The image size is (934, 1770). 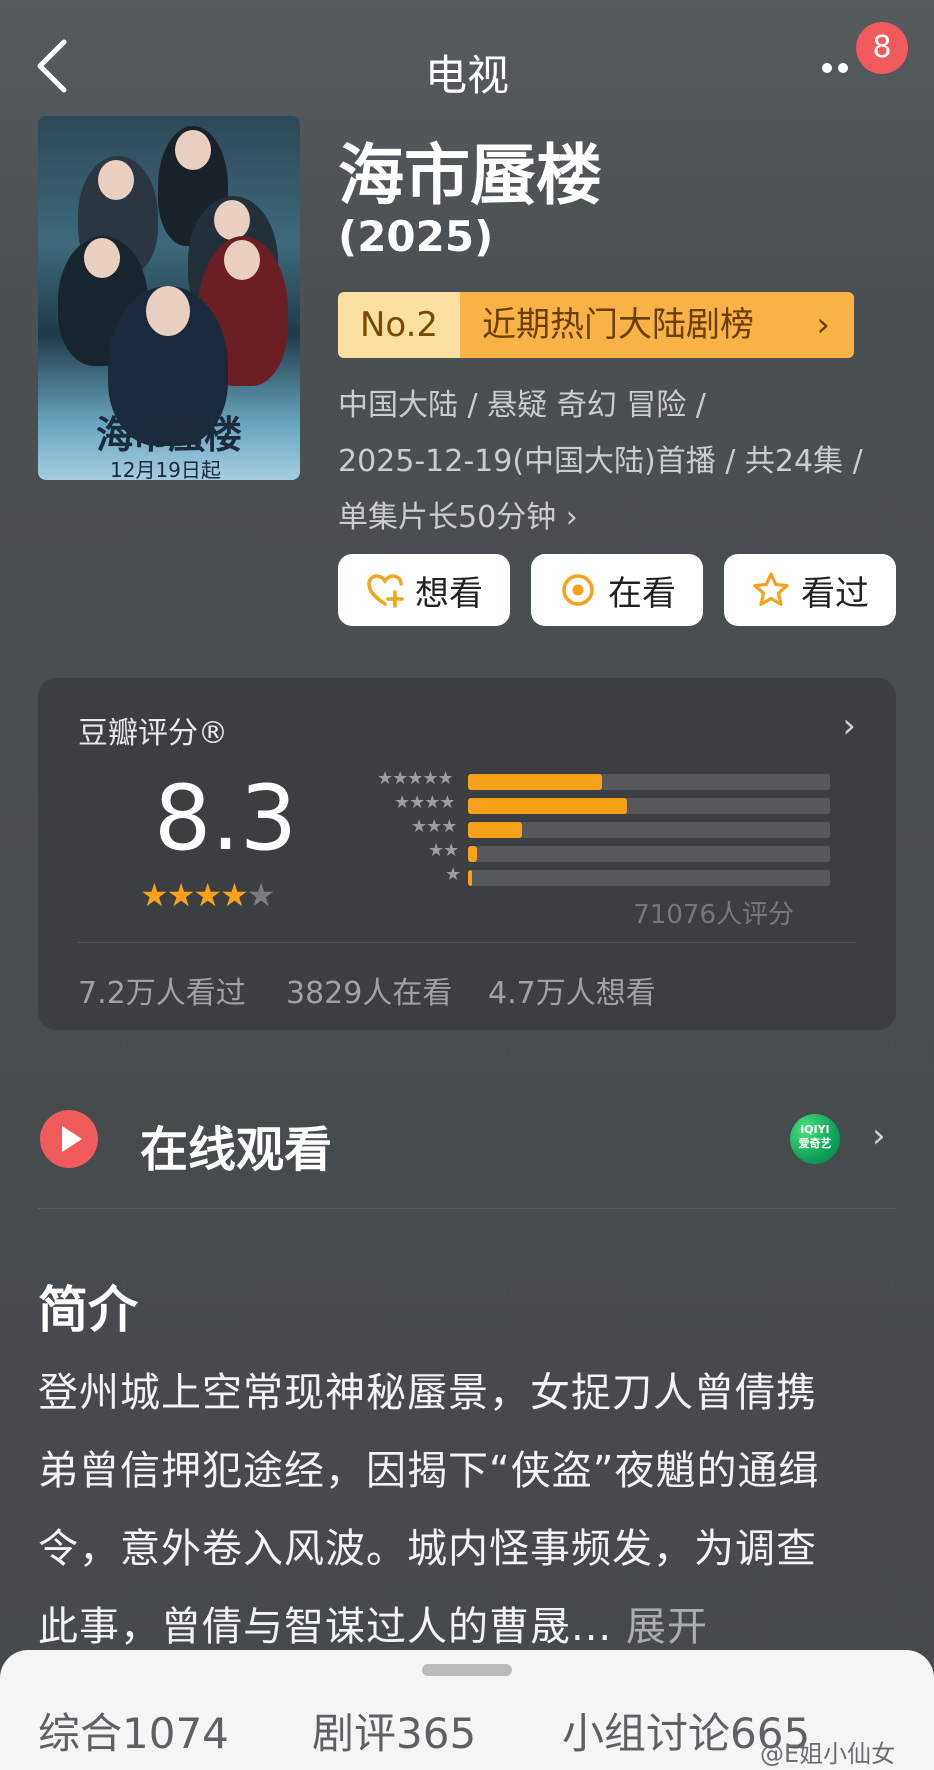 I want to click on tab-label: 剧评, so click(x=354, y=1733).